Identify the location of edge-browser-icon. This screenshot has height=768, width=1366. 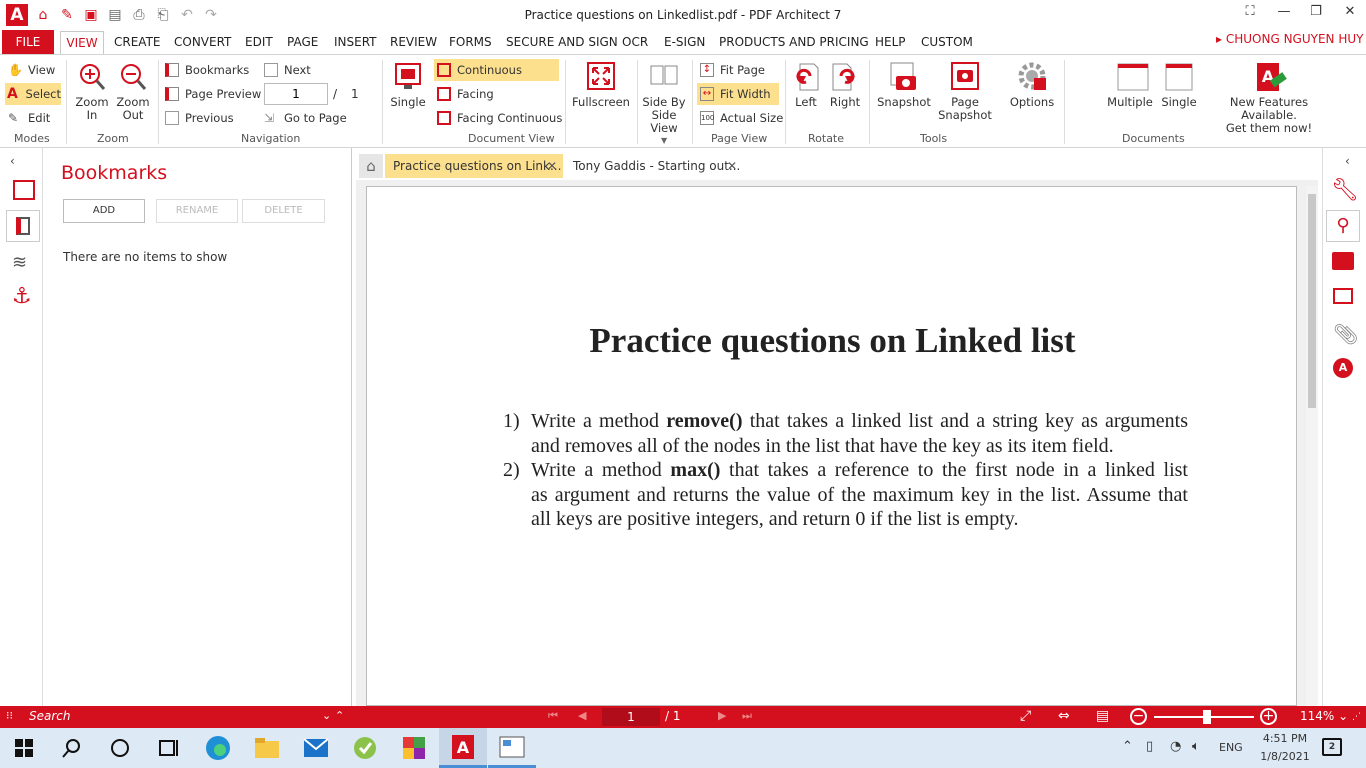
(218, 748).